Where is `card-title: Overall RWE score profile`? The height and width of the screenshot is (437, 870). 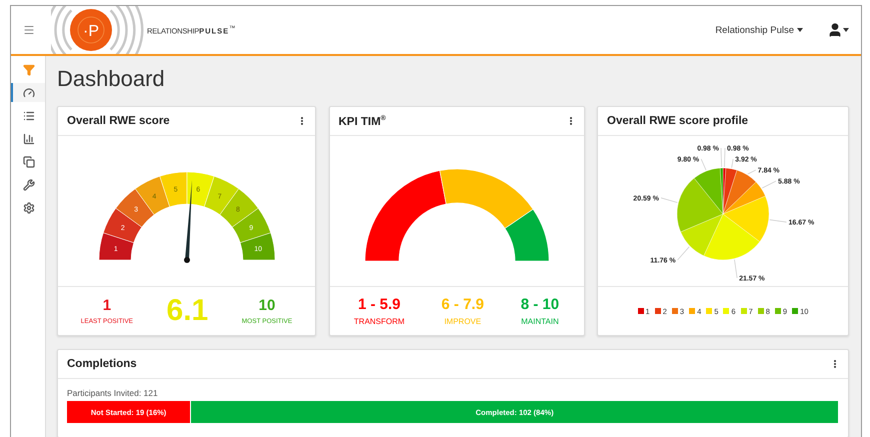
card-title: Overall RWE score profile is located at coordinates (677, 121).